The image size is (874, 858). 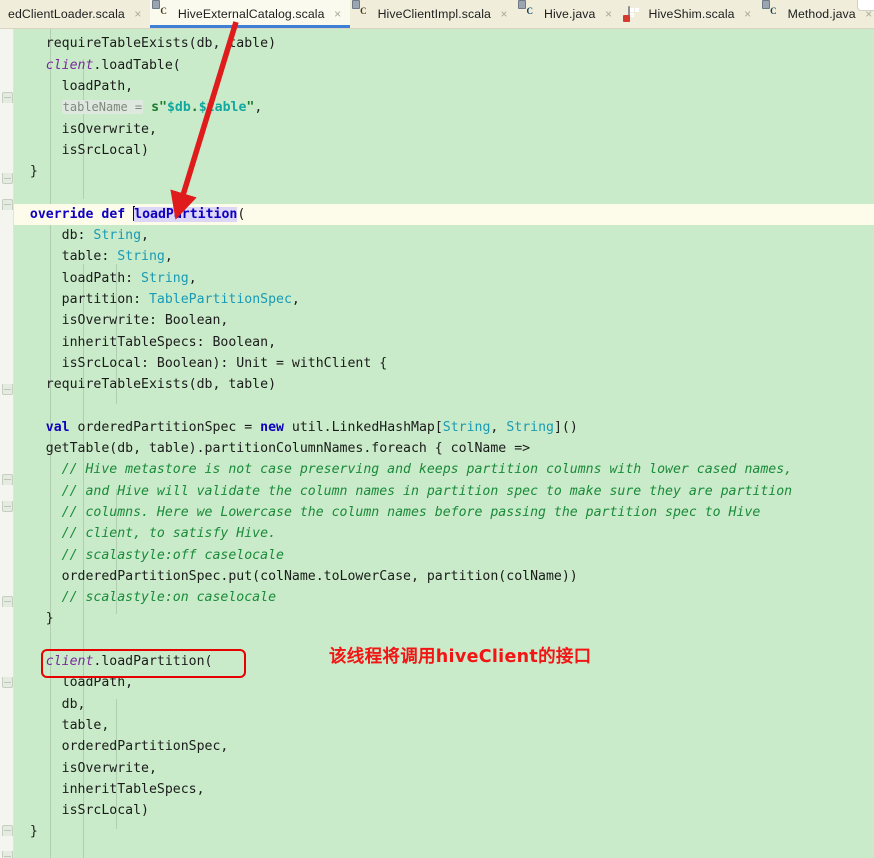 I want to click on code-token-plain: isOverwrite,, so click(x=85, y=129).